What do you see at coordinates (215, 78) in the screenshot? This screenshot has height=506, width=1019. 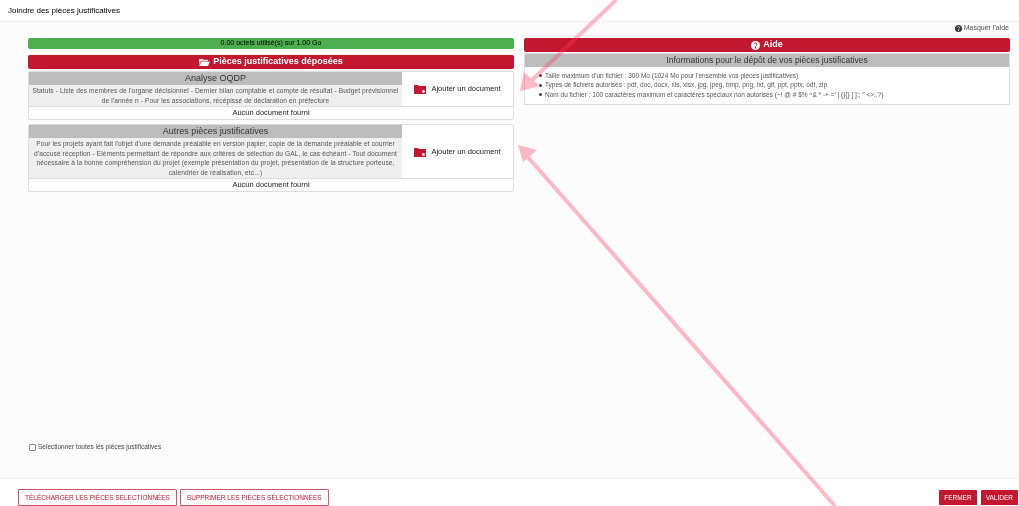 I see `document-title: Analyse OQDP` at bounding box center [215, 78].